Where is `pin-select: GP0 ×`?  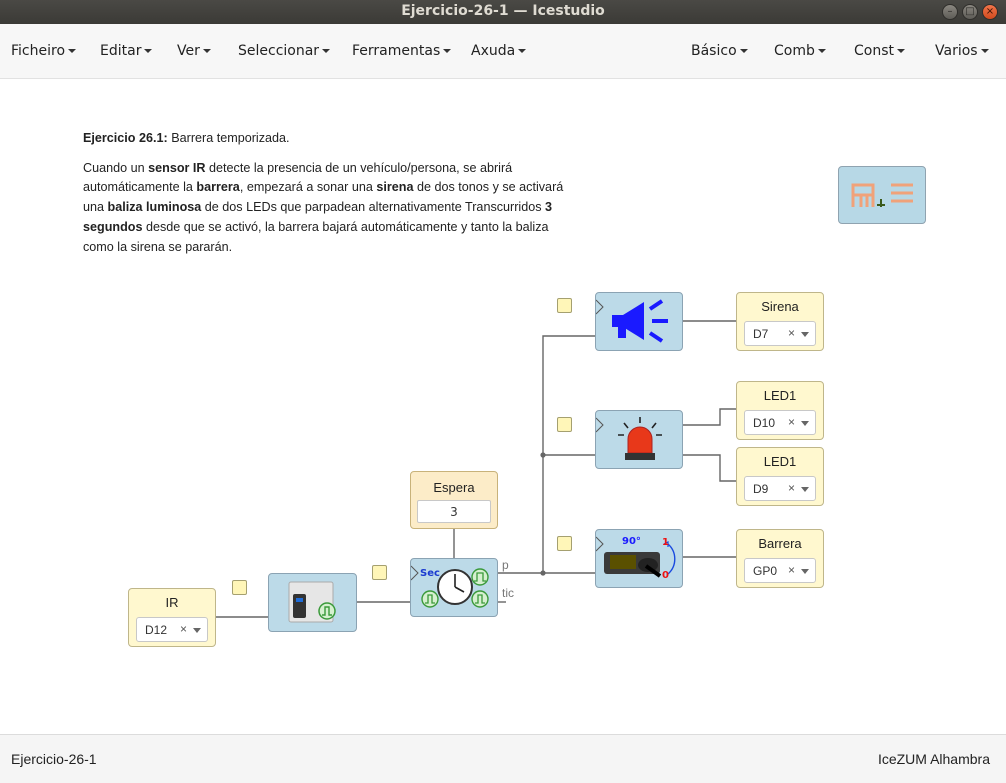
pin-select: GP0 × is located at coordinates (780, 570).